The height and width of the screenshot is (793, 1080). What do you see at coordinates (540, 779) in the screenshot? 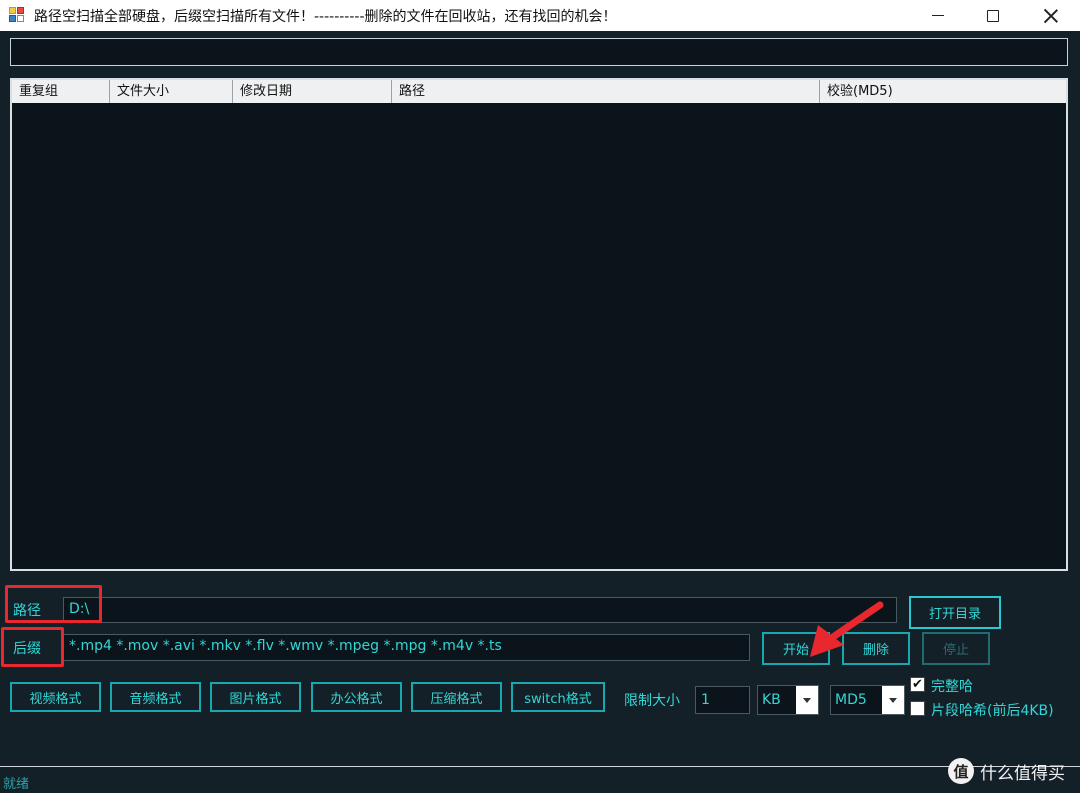
I see `status-bar: 就绪` at bounding box center [540, 779].